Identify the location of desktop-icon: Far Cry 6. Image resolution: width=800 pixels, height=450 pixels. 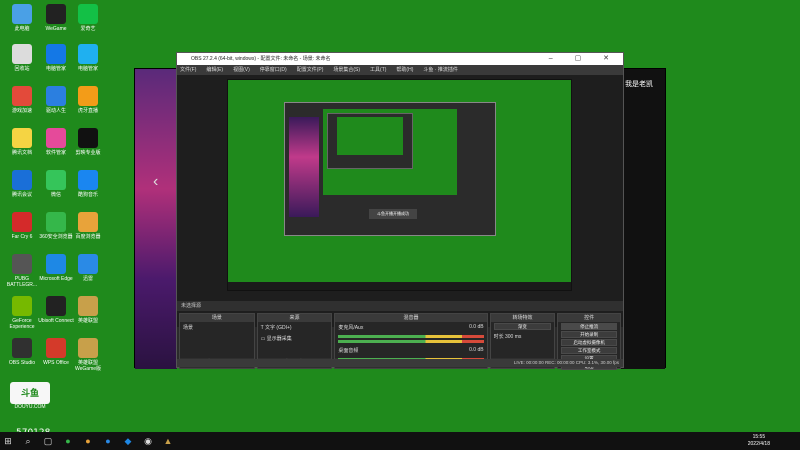
(22, 226).